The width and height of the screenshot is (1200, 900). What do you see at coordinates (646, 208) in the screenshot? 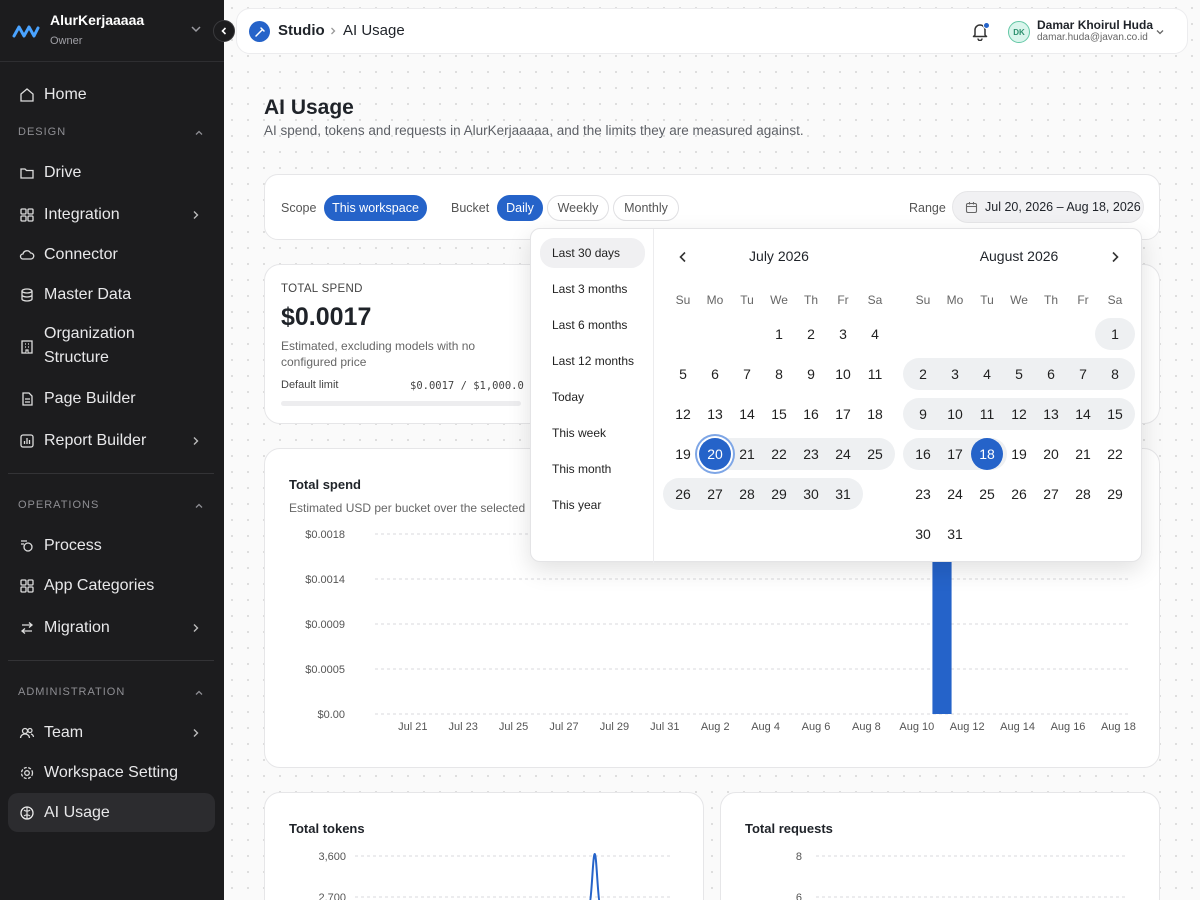
I see `bucket-monthly-button: Monthly` at bounding box center [646, 208].